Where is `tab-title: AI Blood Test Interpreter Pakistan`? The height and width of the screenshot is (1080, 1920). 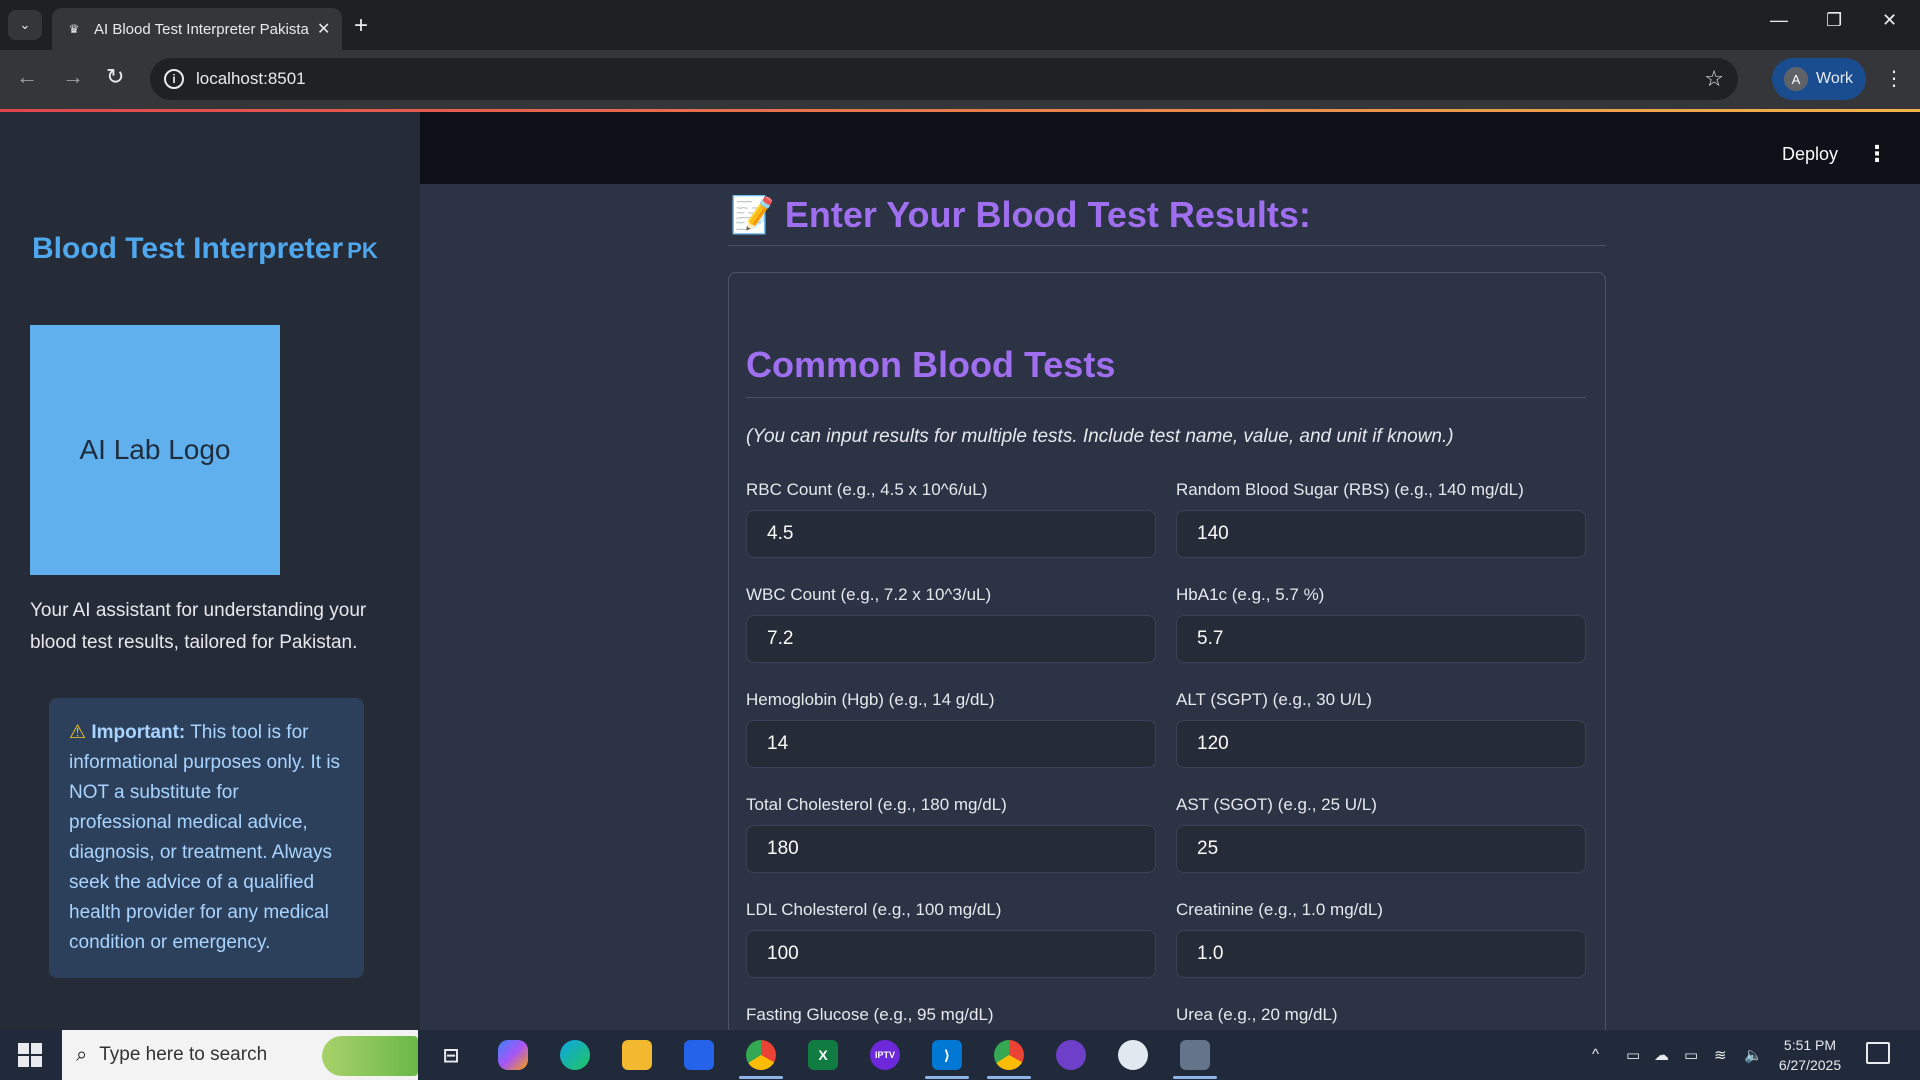 tab-title: AI Blood Test Interpreter Pakistan is located at coordinates (201, 29).